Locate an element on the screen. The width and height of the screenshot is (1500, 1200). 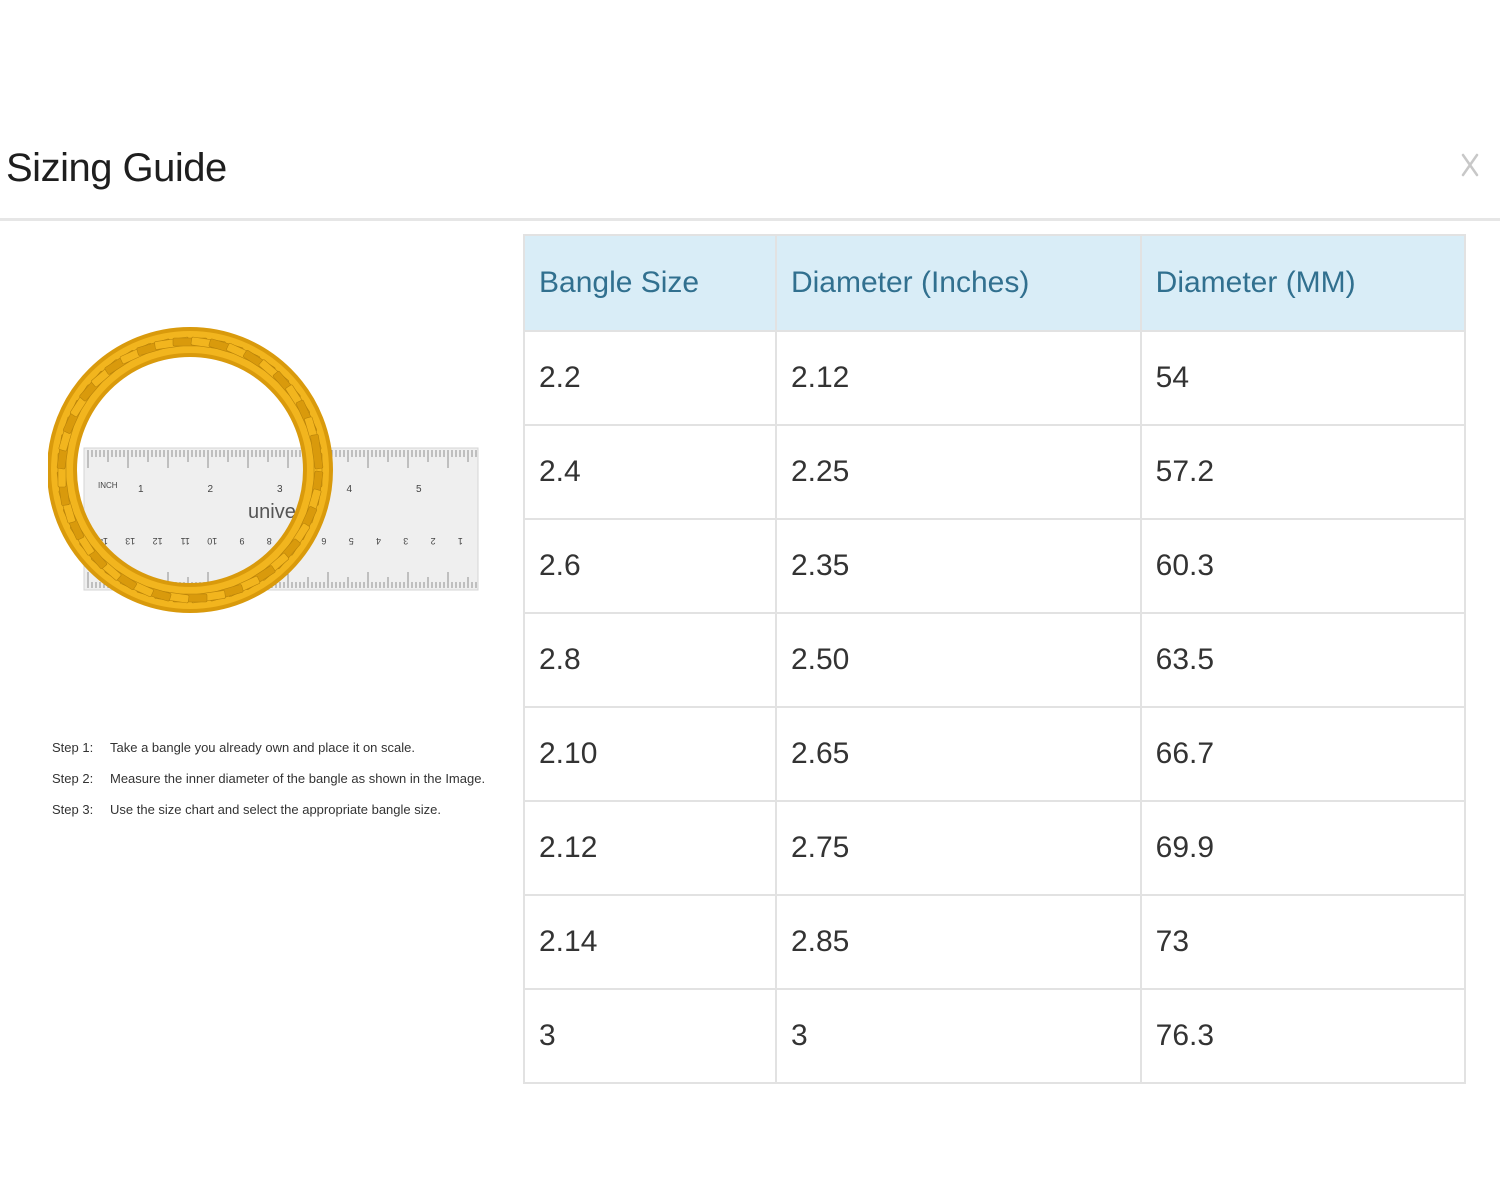
cell-diameter-mm: 76.3 is located at coordinates (1303, 1036).